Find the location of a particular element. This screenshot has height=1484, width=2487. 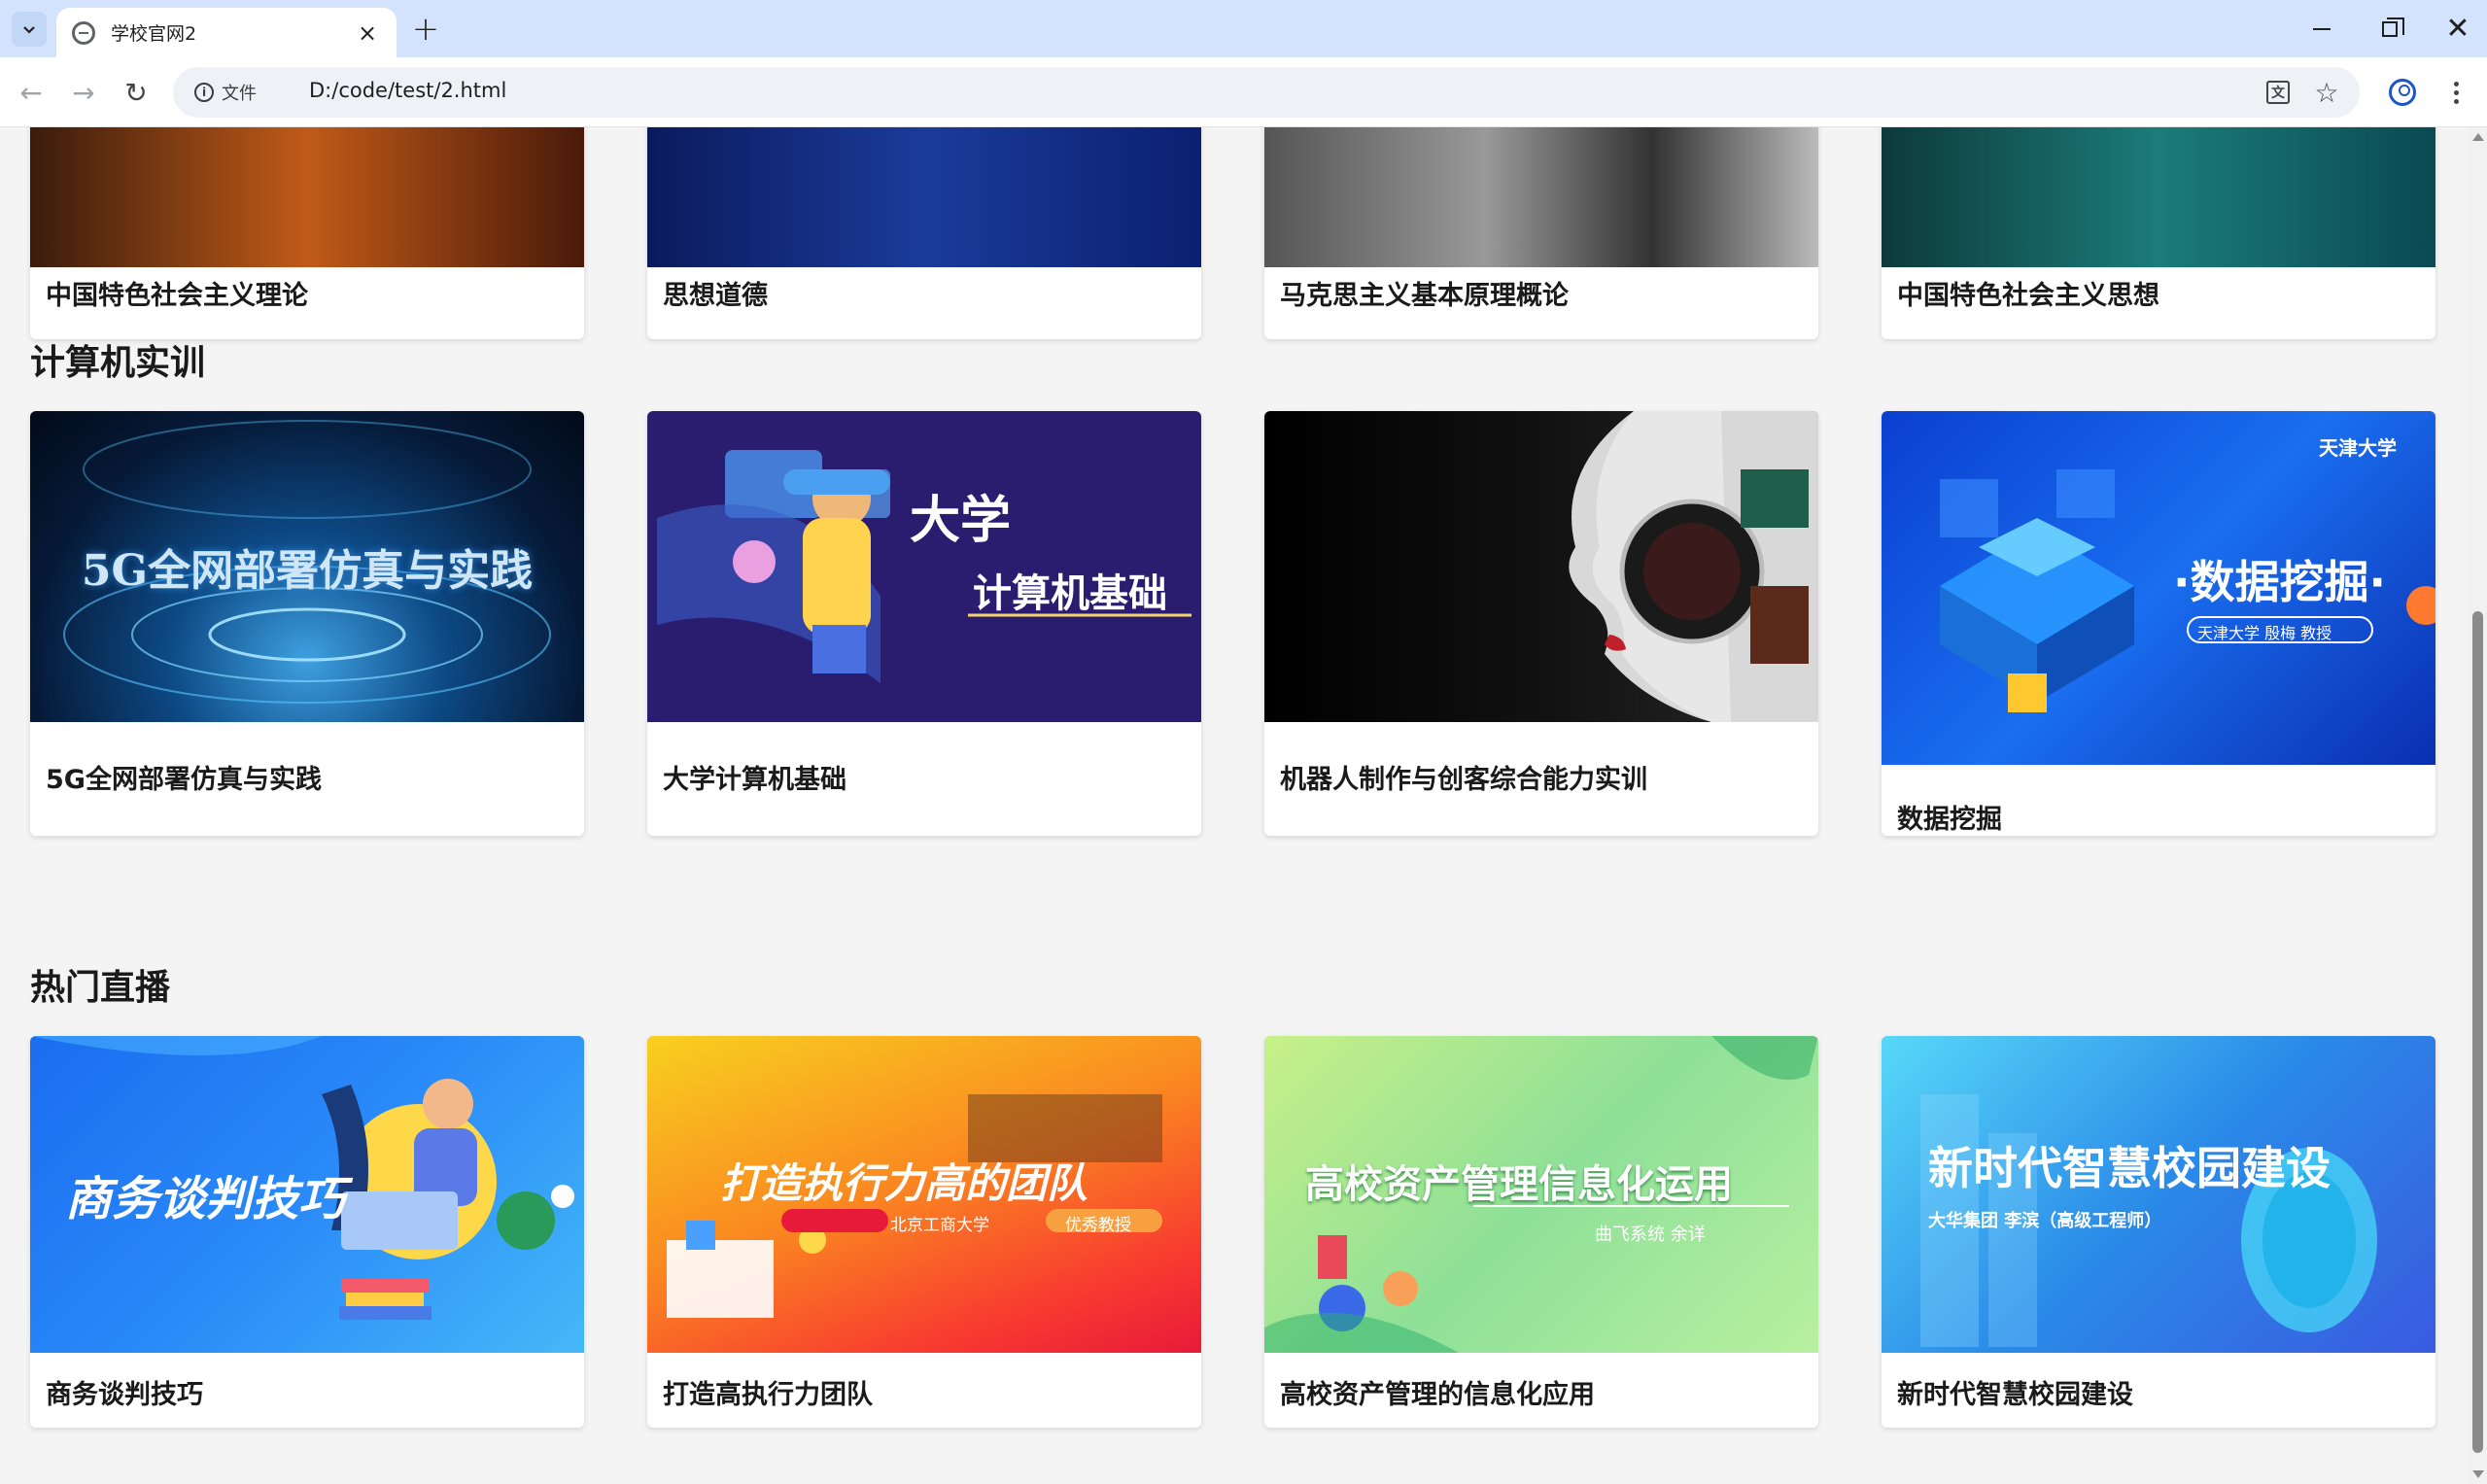

live-title: 打造高执行力团队 is located at coordinates (768, 1395).